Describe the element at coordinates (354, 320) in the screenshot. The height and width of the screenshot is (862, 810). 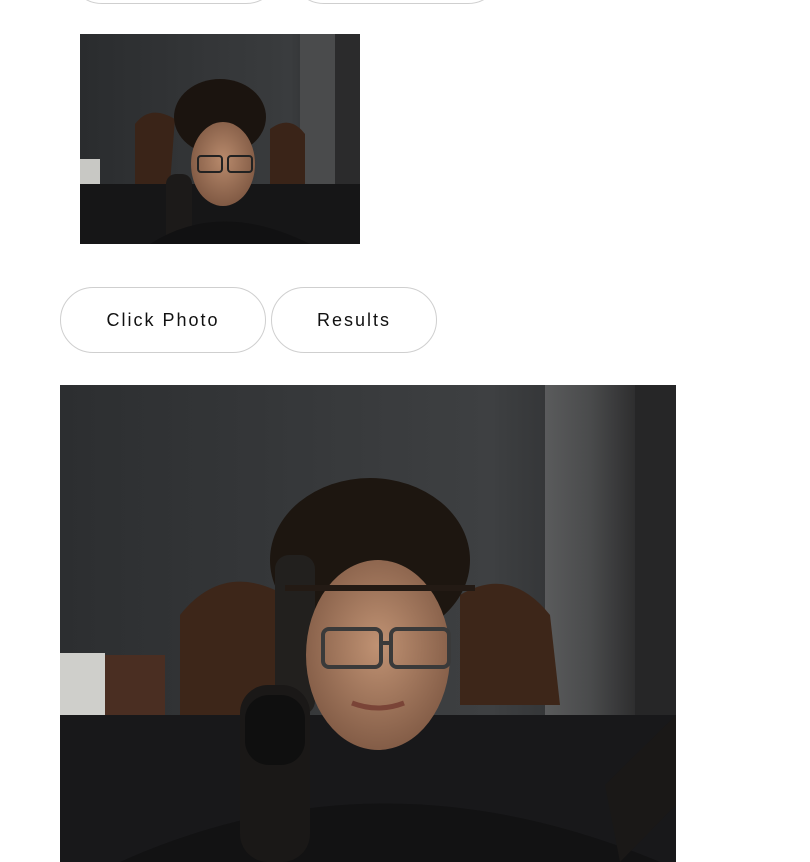
I see `results-button: Results` at that location.